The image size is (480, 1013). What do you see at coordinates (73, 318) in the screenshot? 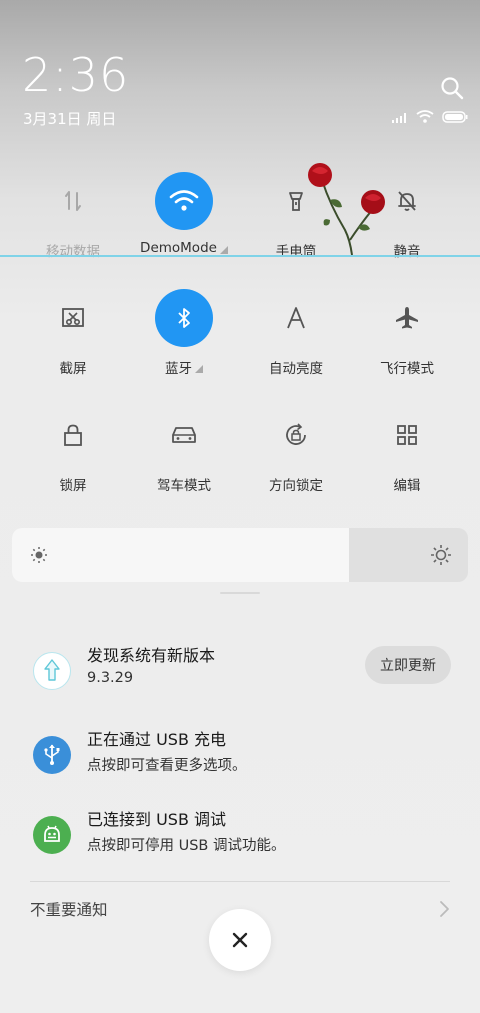
I see `screenshot-icon` at bounding box center [73, 318].